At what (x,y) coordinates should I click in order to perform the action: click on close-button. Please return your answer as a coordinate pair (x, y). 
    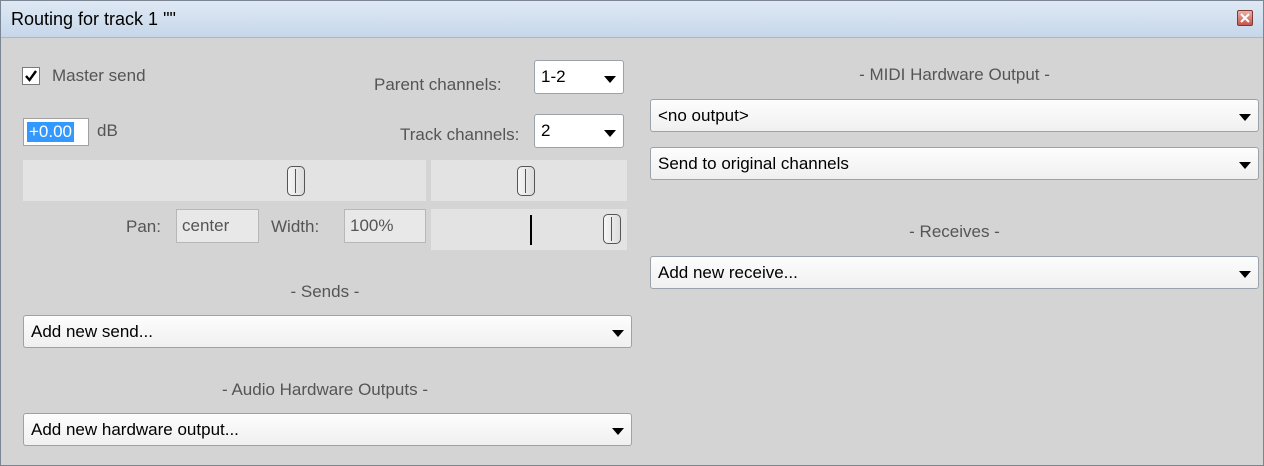
    Looking at the image, I should click on (1245, 18).